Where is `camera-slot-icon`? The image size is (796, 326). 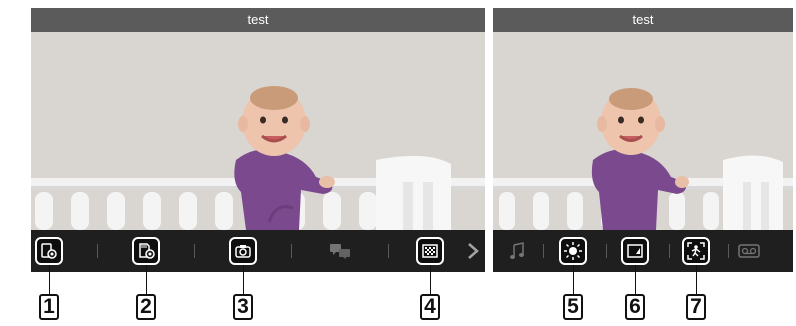
camera-slot-icon is located at coordinates (49, 251).